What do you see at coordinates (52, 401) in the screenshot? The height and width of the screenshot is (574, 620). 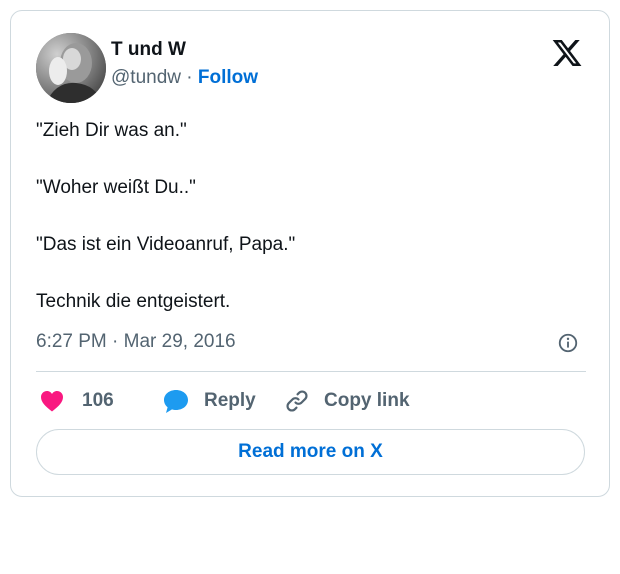 I see `heart-icon` at bounding box center [52, 401].